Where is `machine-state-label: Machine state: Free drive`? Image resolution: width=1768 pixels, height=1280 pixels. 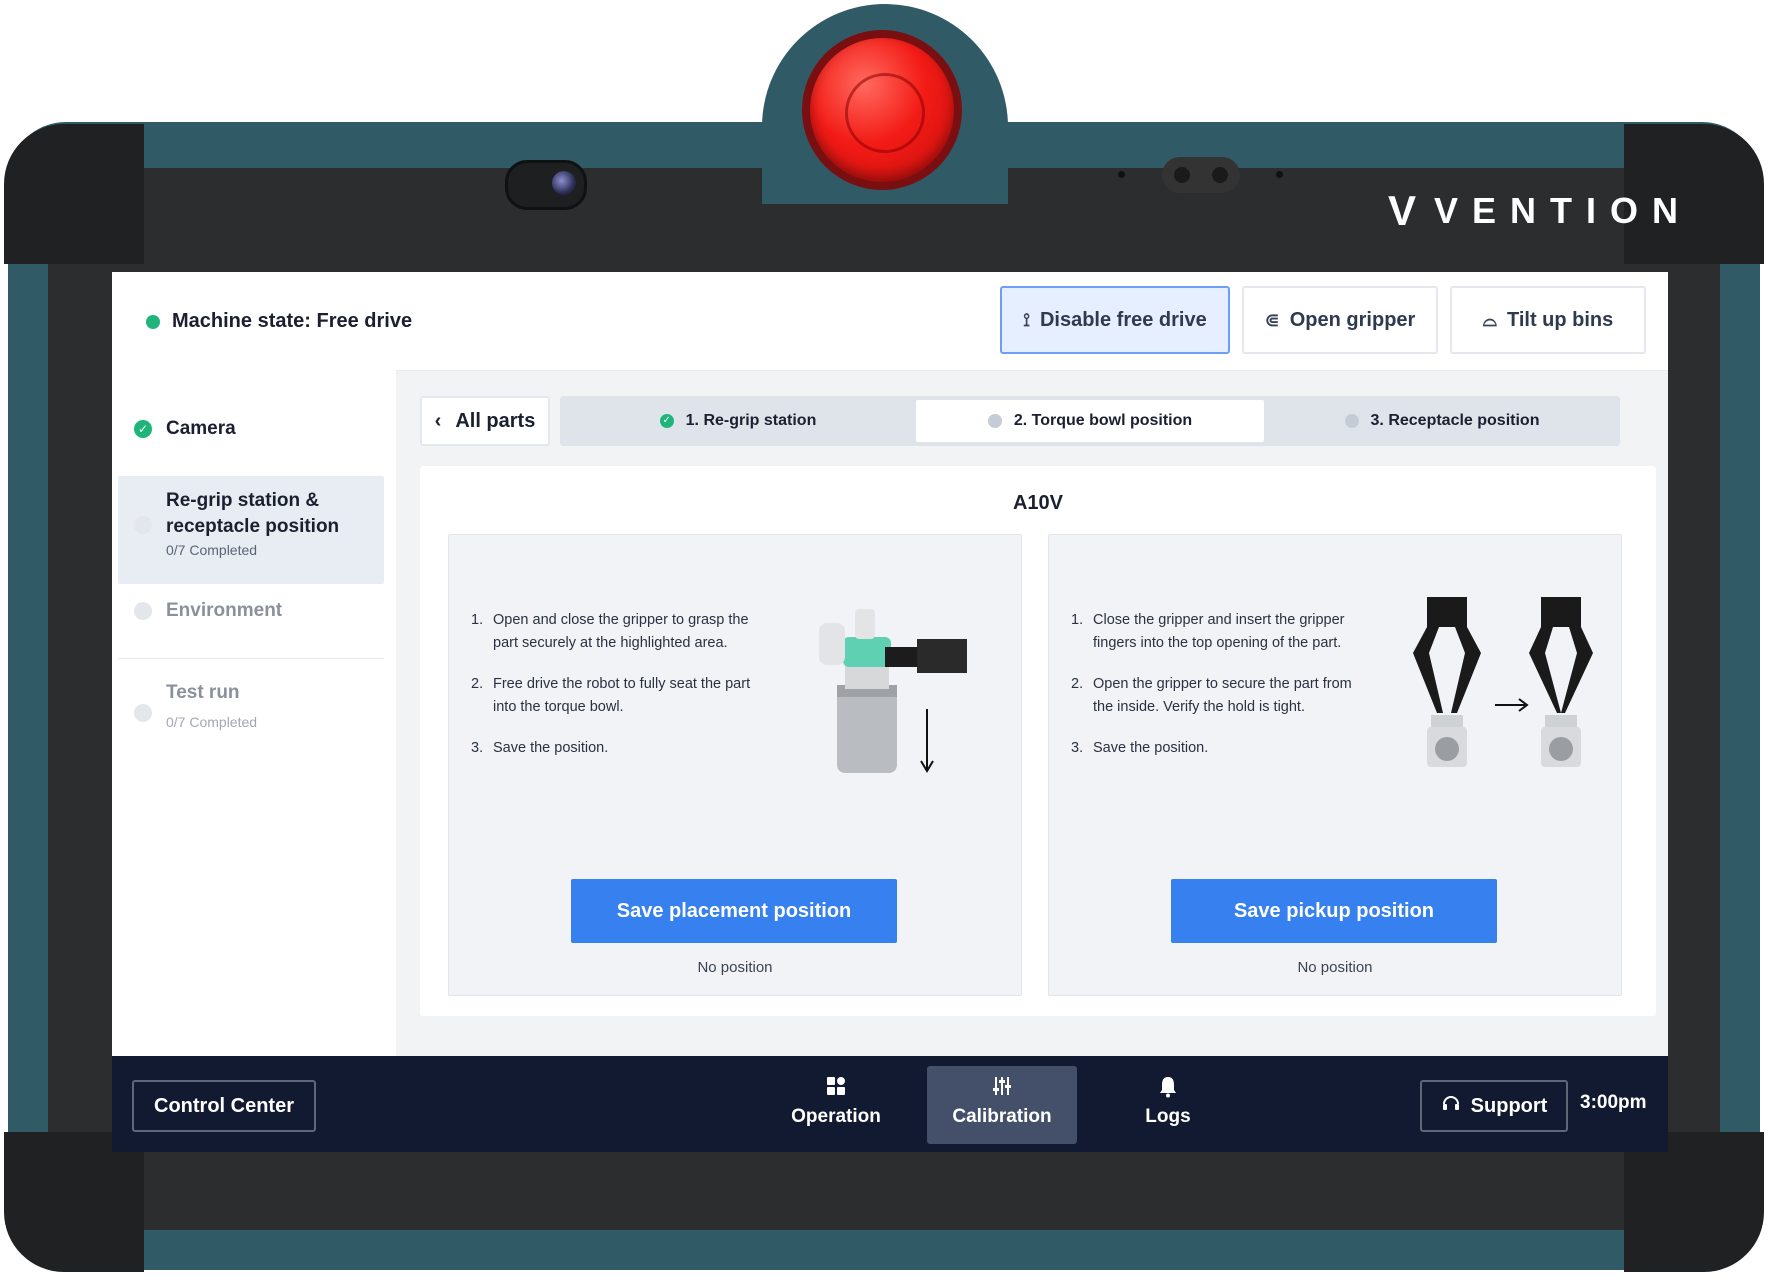
machine-state-label: Machine state: Free drive is located at coordinates (292, 321).